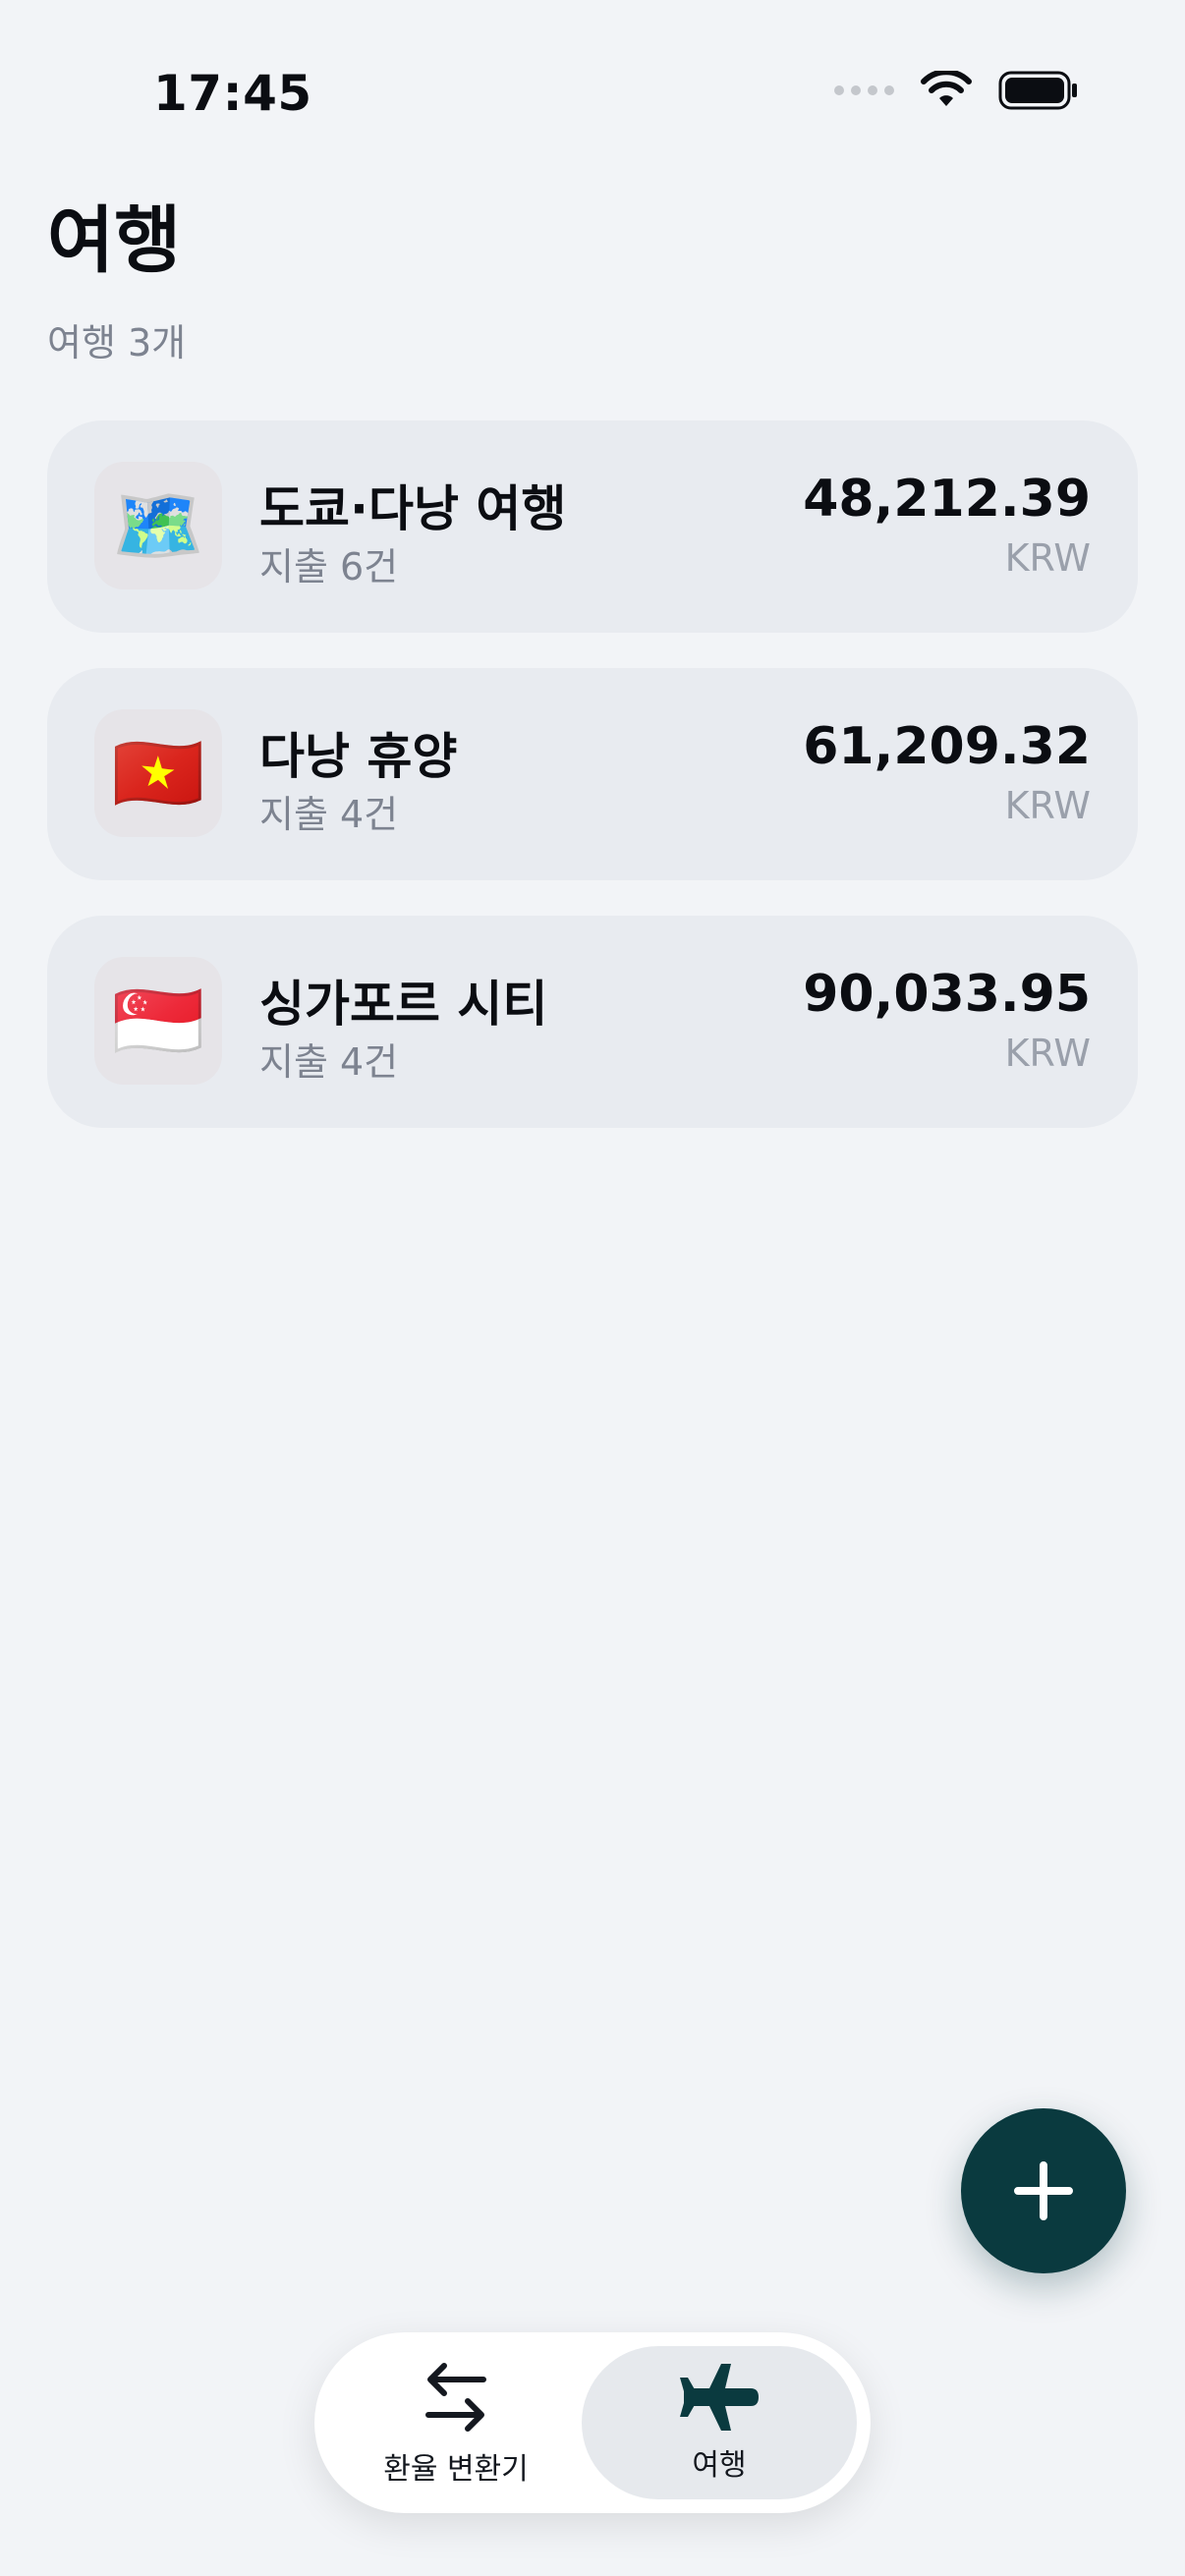 The height and width of the screenshot is (2576, 1185). What do you see at coordinates (413, 508) in the screenshot?
I see `trip-name: 도쿄·다낭 여행` at bounding box center [413, 508].